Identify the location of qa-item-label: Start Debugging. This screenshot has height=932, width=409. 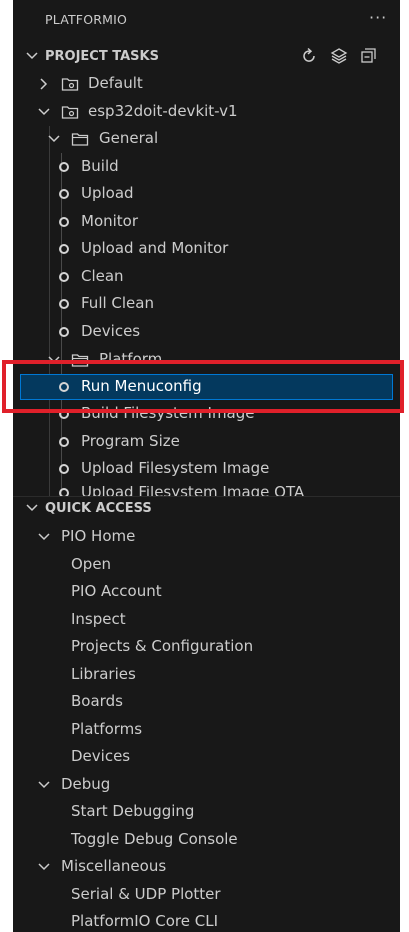
(133, 811).